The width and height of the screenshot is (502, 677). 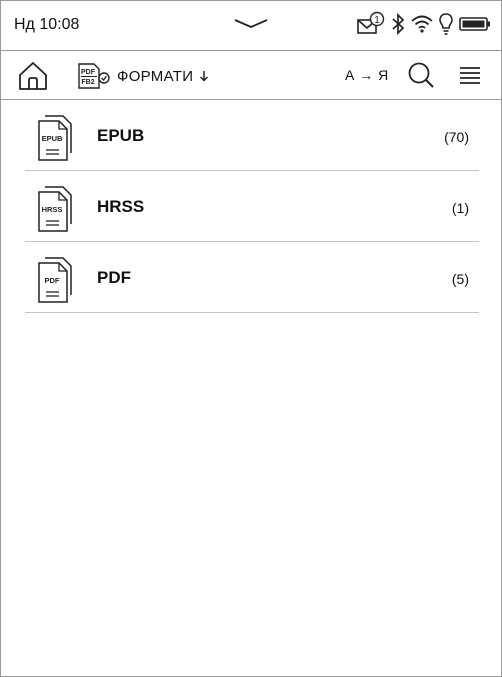 I want to click on menu-button, so click(x=470, y=76).